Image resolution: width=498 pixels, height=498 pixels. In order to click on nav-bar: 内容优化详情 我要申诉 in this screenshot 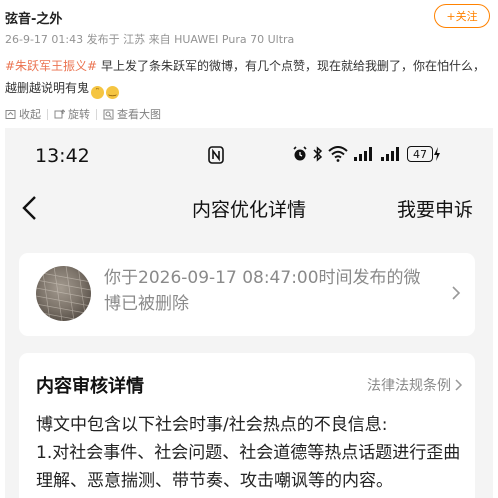, I will do `click(249, 208)`.